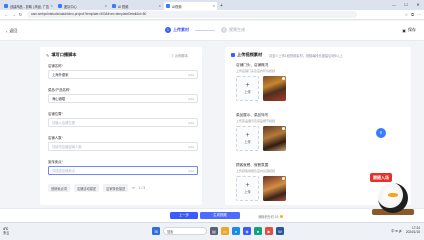  Describe the element at coordinates (123, 137) in the screenshot. I see `field-label: 店铺人数*` at that location.